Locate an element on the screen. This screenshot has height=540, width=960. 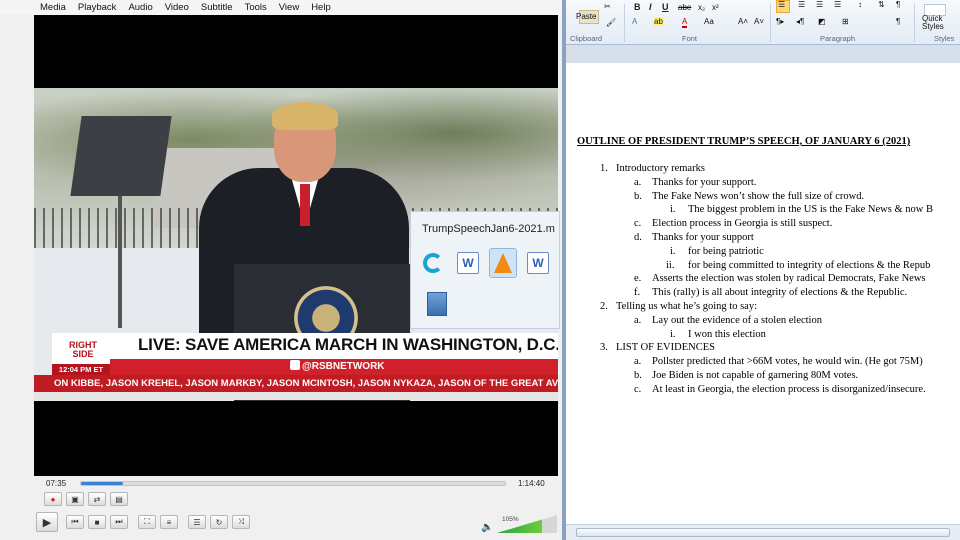
grow-font-button: A˄ is located at coordinates (743, 21).